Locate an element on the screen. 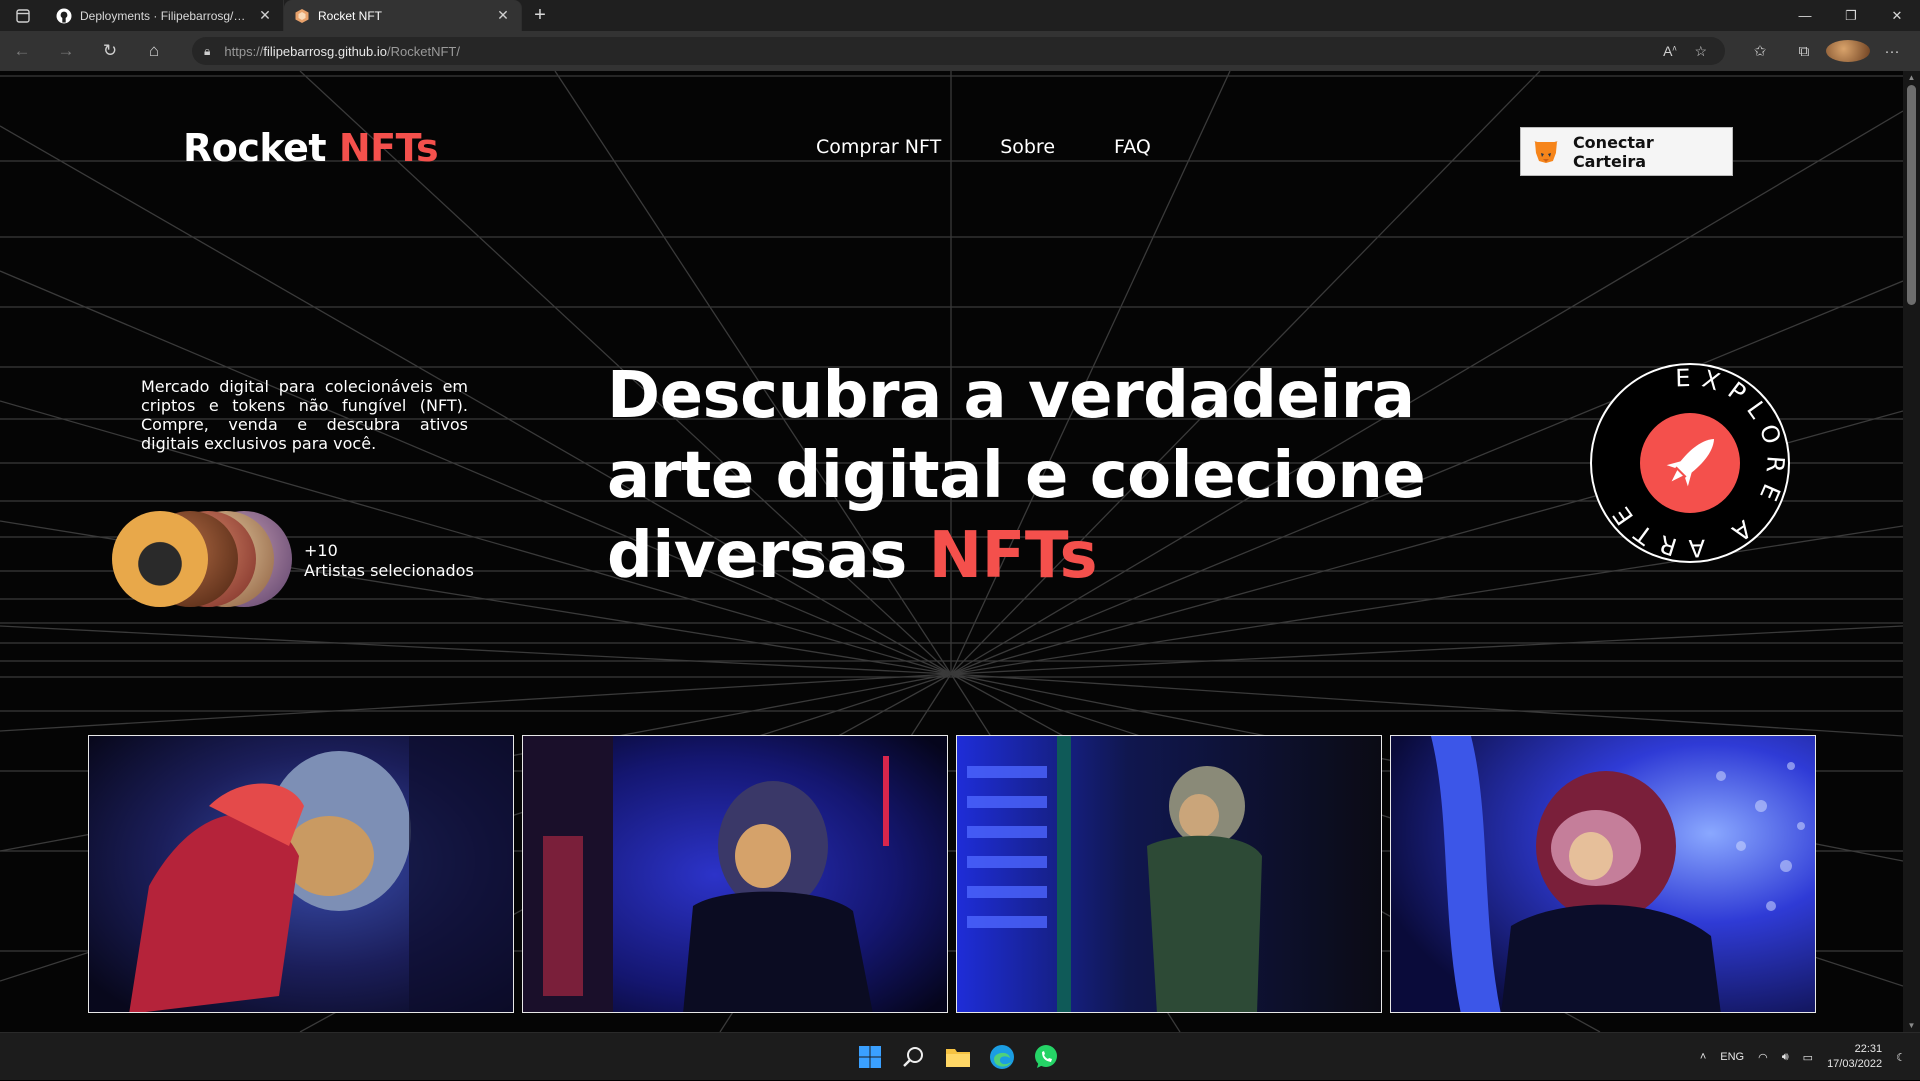 The width and height of the screenshot is (1920, 1081). page-scrollbar: ▲ ▼ is located at coordinates (1911, 551).